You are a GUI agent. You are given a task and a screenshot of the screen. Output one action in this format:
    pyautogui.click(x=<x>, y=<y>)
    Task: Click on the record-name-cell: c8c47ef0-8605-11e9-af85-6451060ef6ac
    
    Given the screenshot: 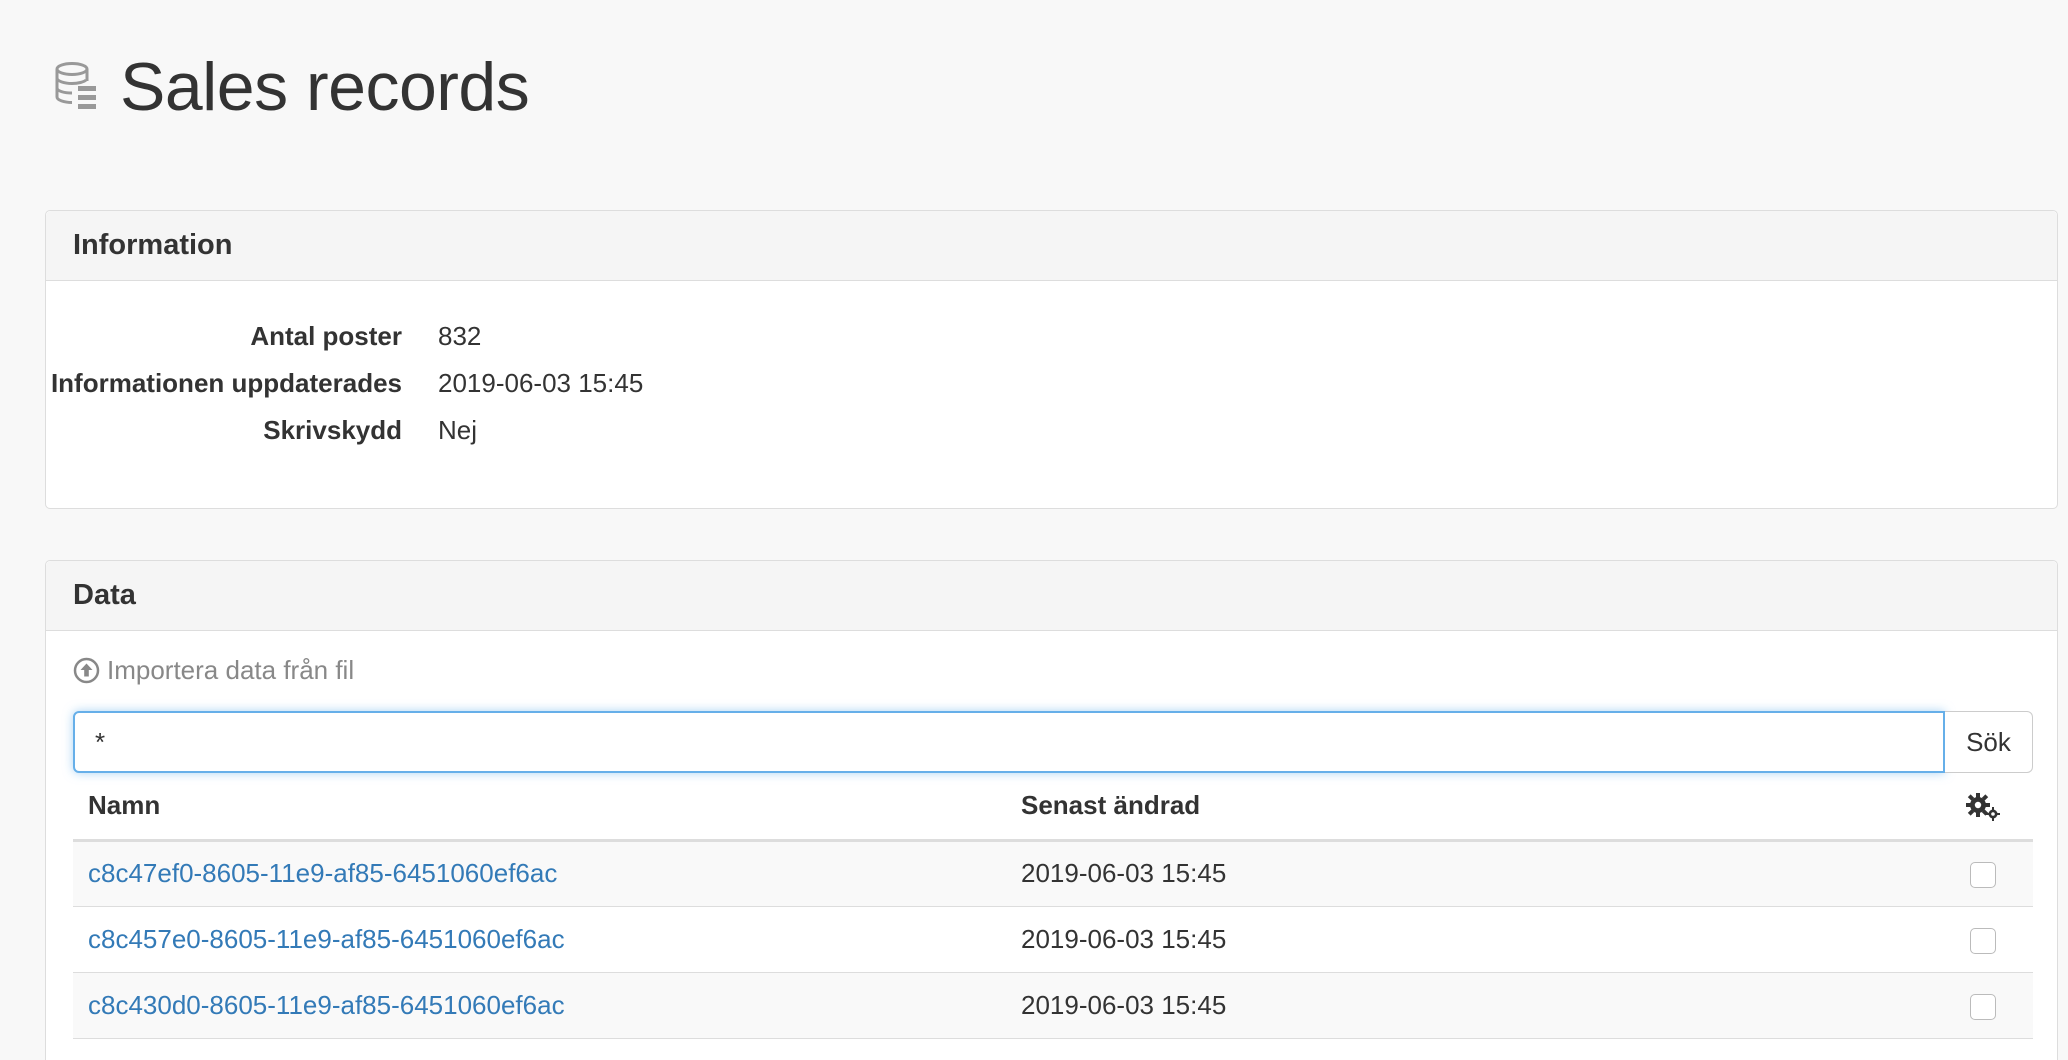 What is the action you would take?
    pyautogui.click(x=539, y=873)
    